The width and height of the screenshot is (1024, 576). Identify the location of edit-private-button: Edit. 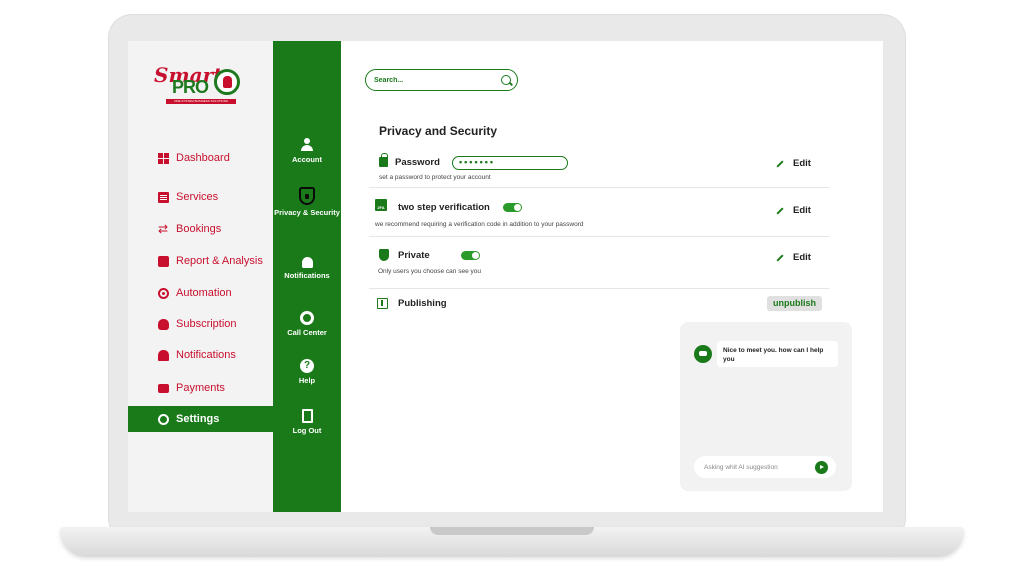
(793, 257).